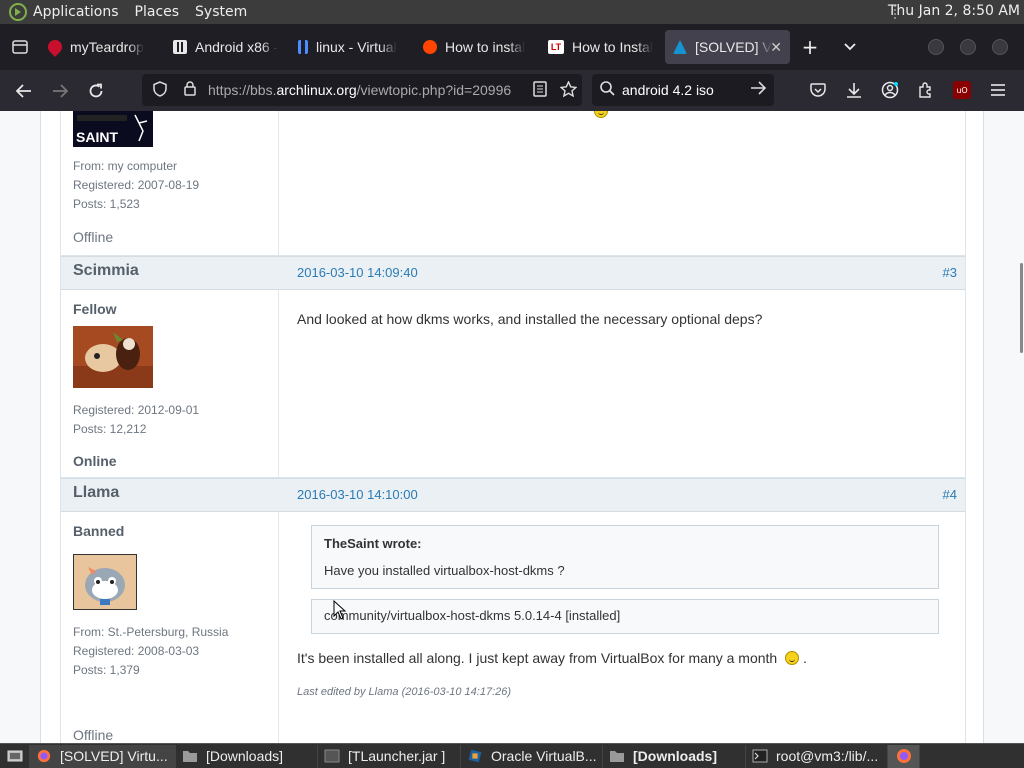  Describe the element at coordinates (20, 47) in the screenshot. I see `firefox-view-button` at that location.